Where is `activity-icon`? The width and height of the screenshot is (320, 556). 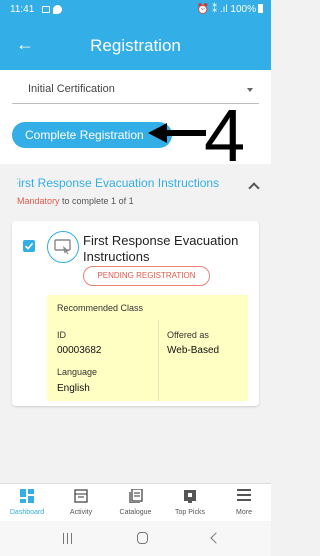 activity-icon is located at coordinates (81, 496).